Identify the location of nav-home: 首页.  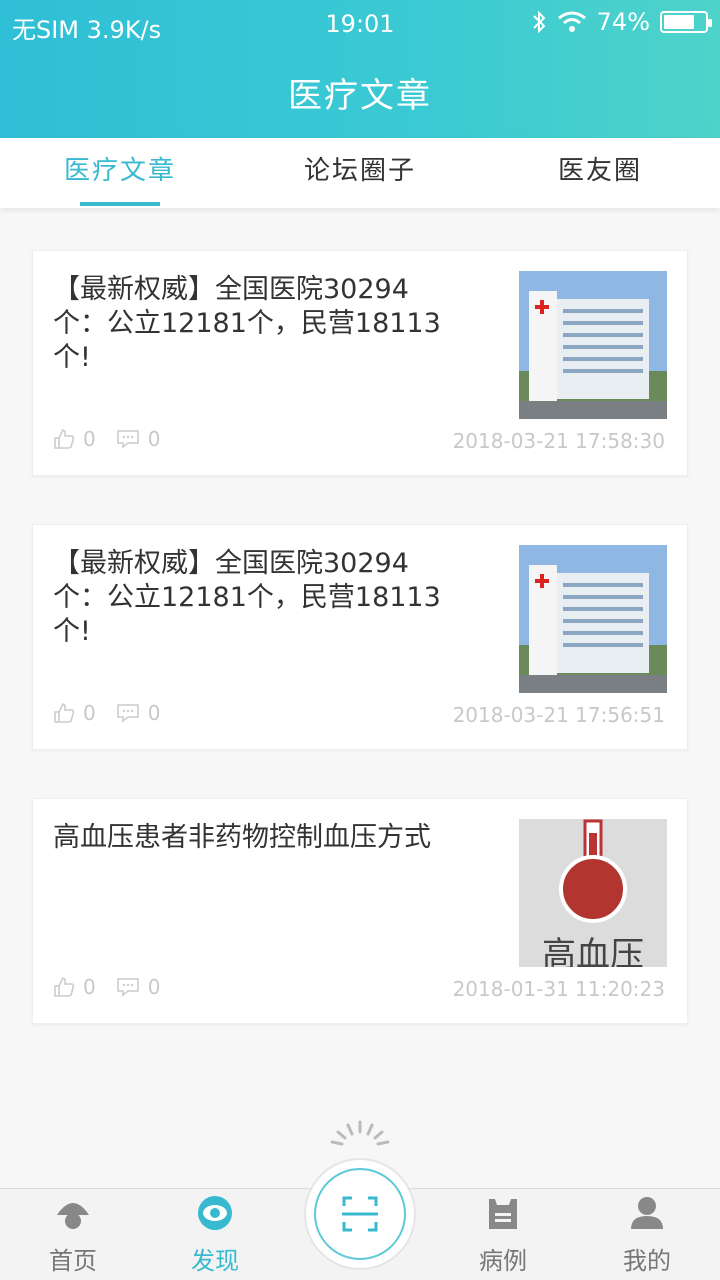
(73, 1234).